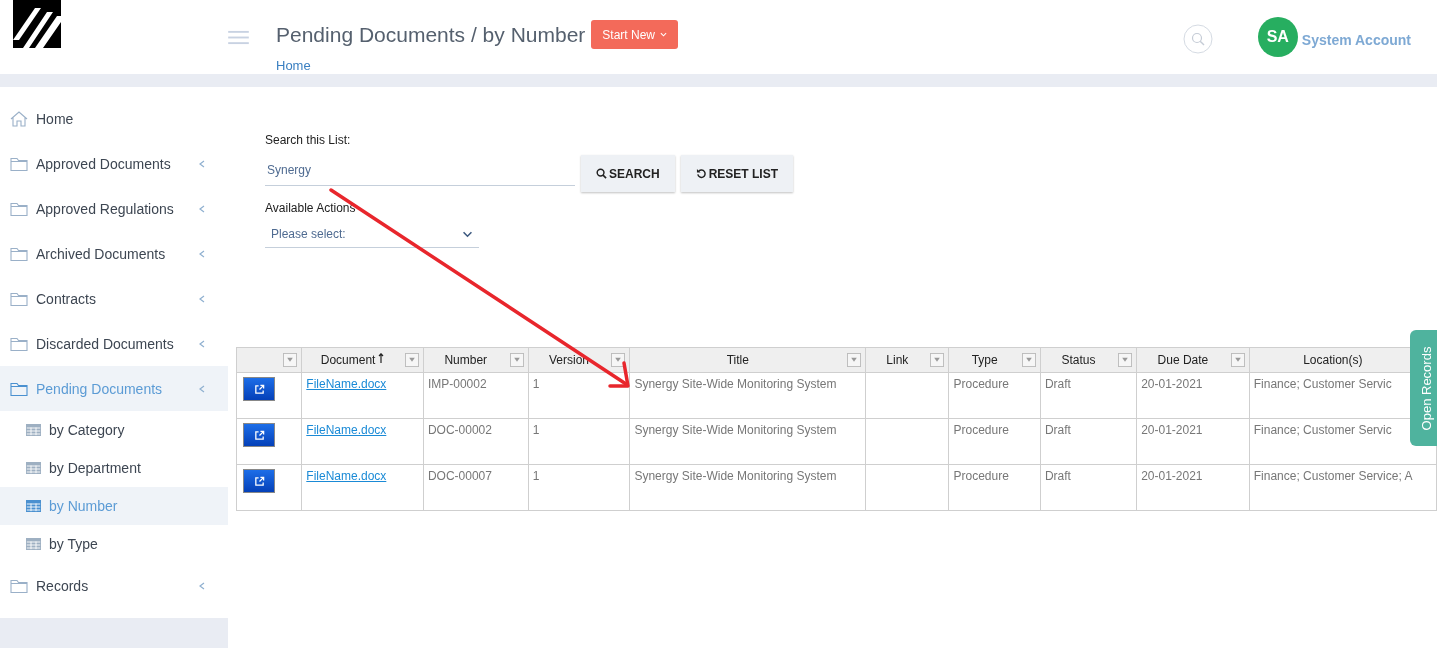 The height and width of the screenshot is (655, 1437). Describe the element at coordinates (897, 360) in the screenshot. I see `column-header: Link` at that location.